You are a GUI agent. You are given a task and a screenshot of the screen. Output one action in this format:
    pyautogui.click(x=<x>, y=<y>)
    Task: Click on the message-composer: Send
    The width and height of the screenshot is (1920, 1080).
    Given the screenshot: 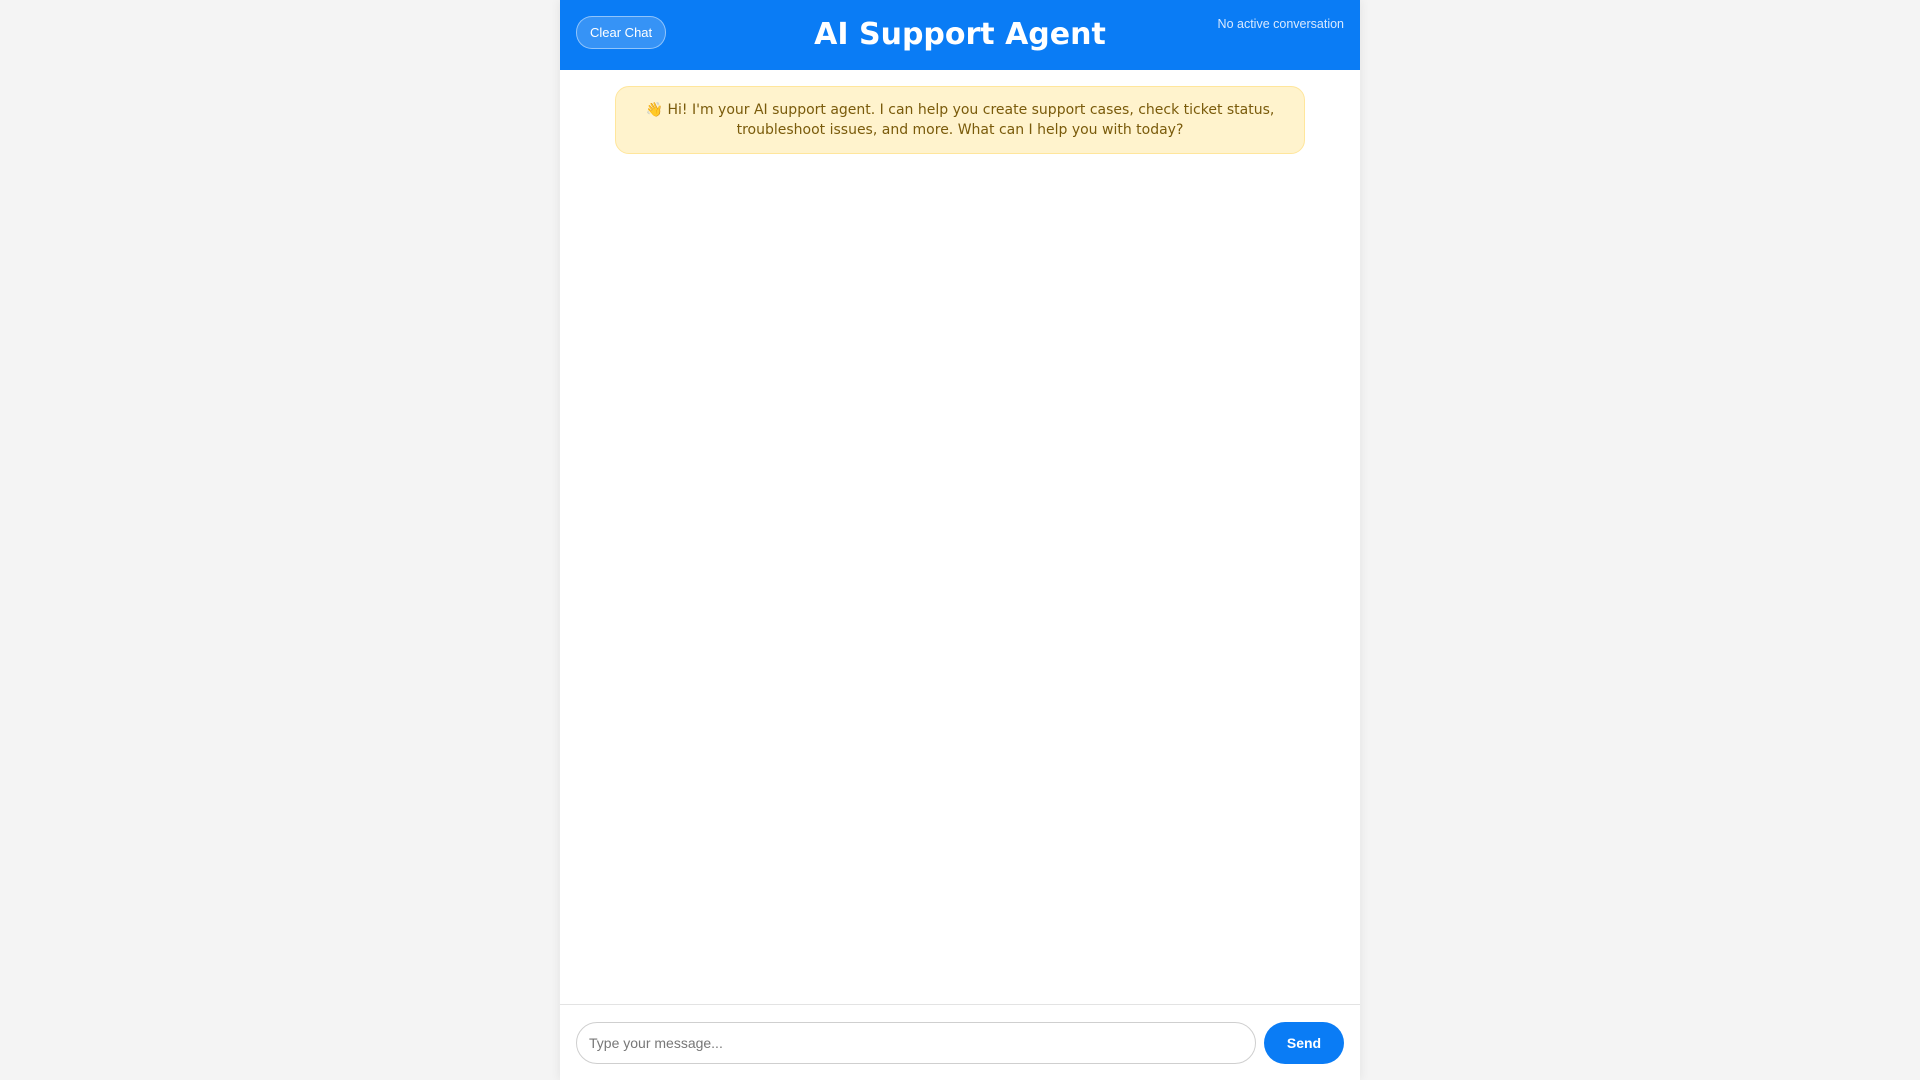 What is the action you would take?
    pyautogui.click(x=960, y=1043)
    